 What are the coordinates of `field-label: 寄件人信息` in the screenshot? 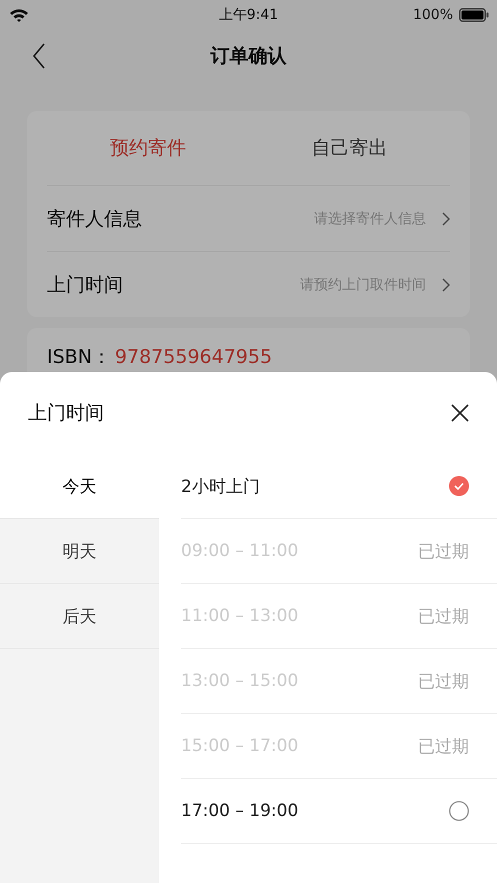 It's located at (94, 219).